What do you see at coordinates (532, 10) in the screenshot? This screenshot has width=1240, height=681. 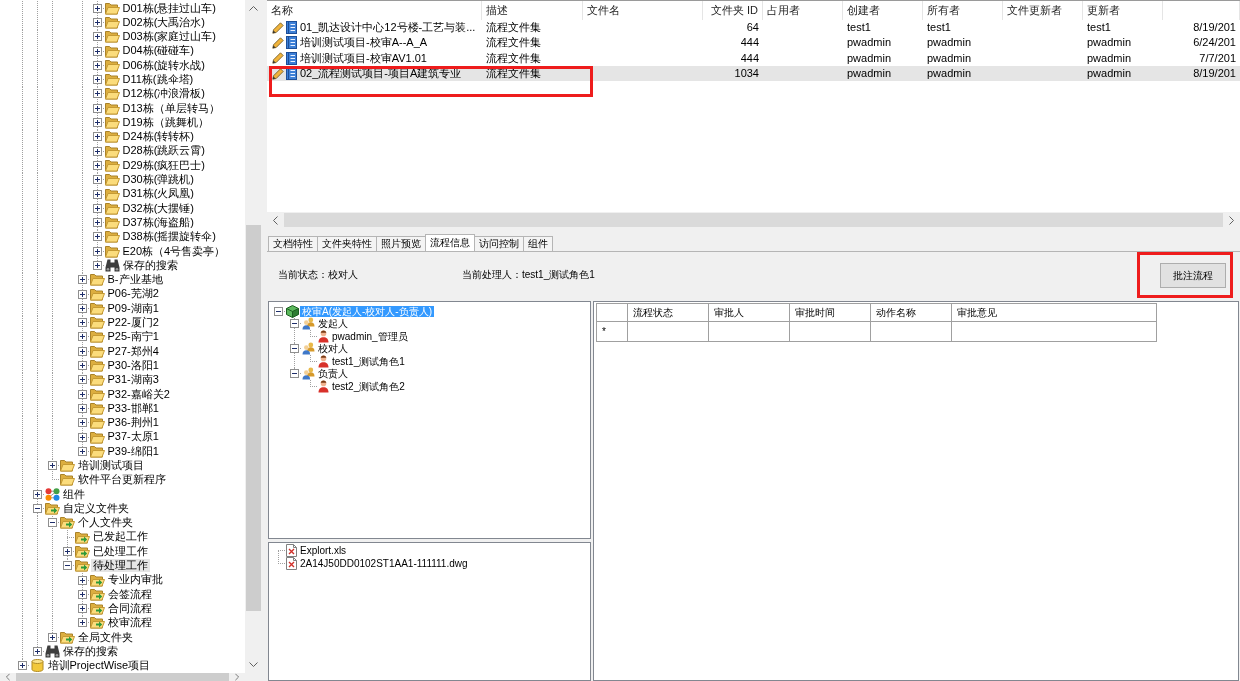 I see `column-header: 描述` at bounding box center [532, 10].